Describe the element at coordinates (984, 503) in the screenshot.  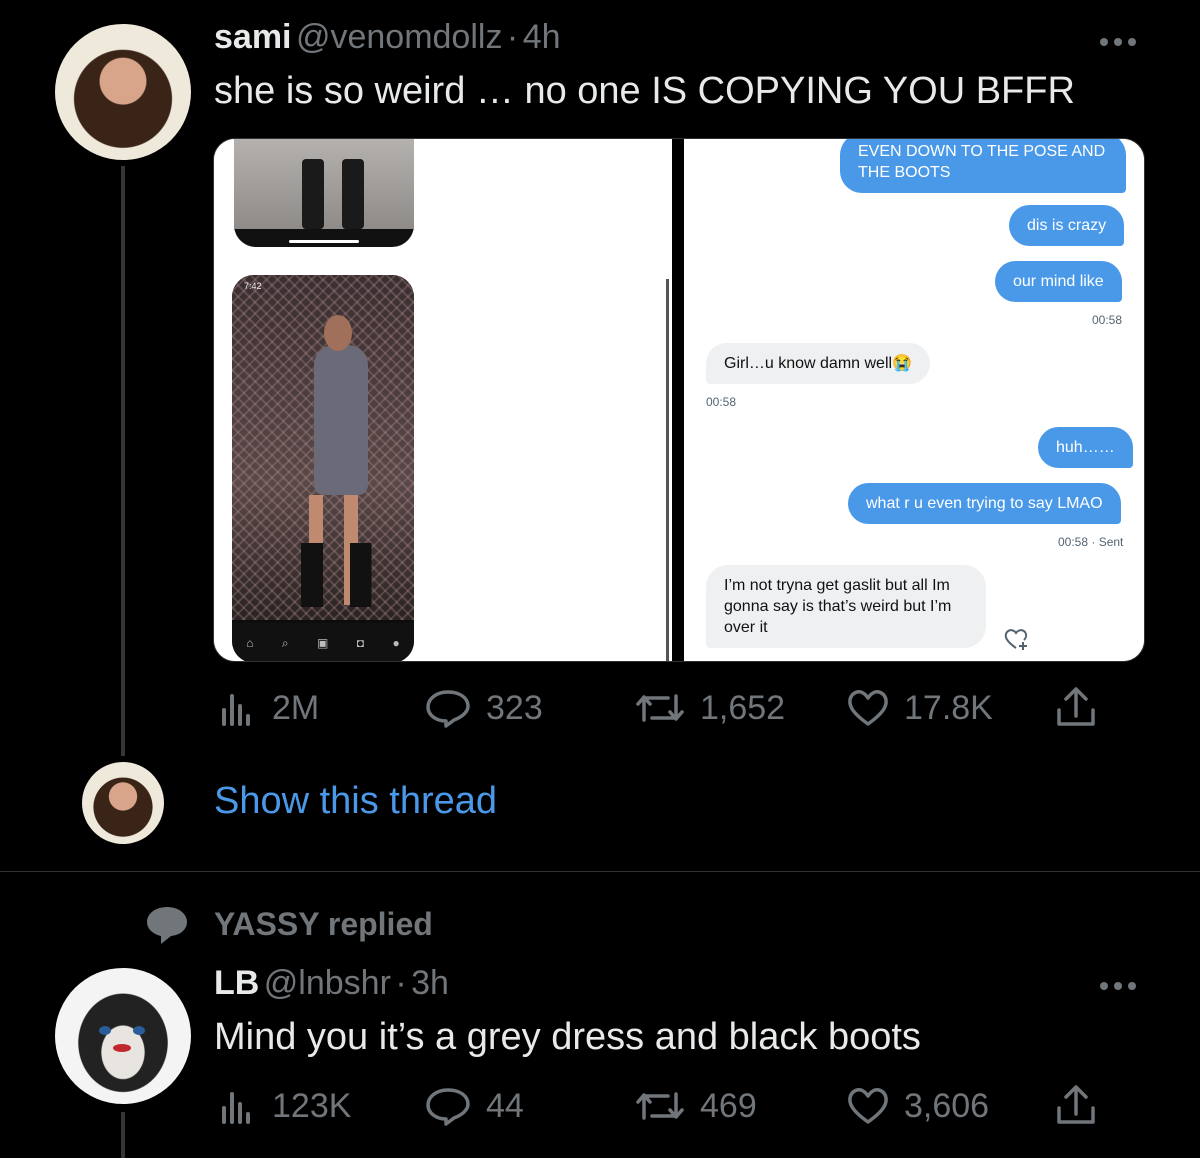
I see `chat-bubble-6: what r u even trying to say LMAO` at that location.